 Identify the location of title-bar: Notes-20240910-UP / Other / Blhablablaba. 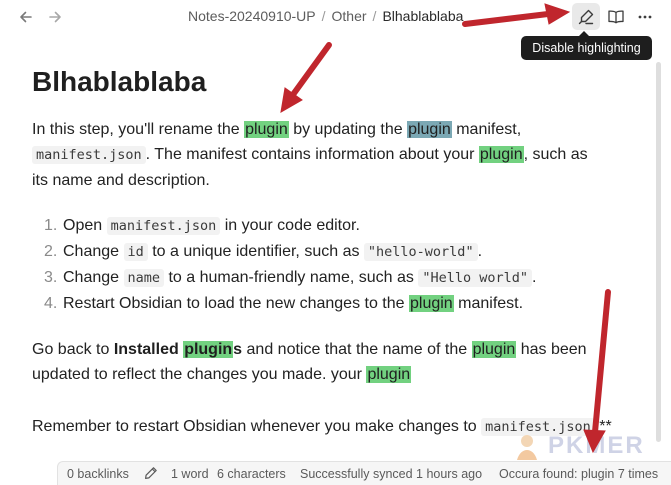
(335, 17).